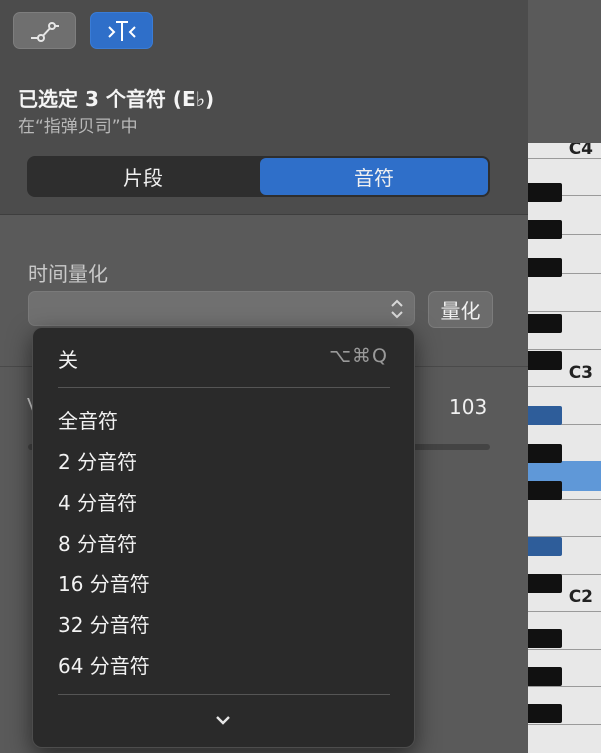 This screenshot has height=753, width=601. I want to click on note-inspector-button, so click(121, 30).